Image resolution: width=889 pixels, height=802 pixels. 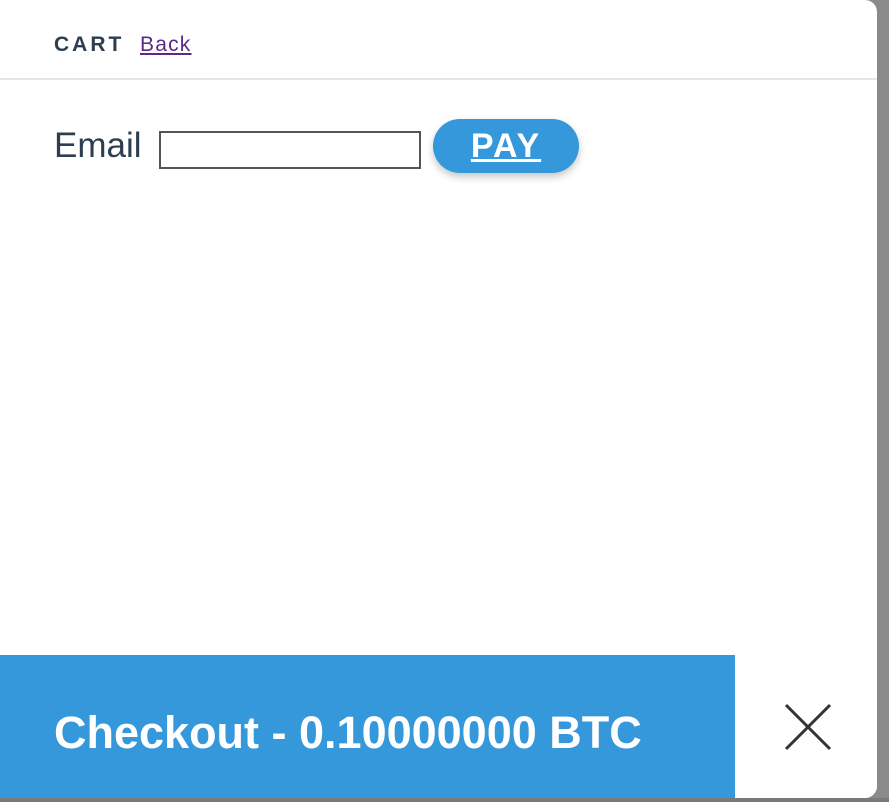 I want to click on checkout-label: Checkout - 0.10000000 BTC, so click(x=348, y=732).